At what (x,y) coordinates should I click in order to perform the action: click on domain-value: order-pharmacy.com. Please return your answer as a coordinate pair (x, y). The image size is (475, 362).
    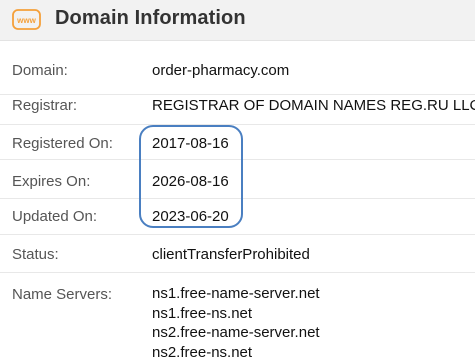
    Looking at the image, I should click on (220, 70).